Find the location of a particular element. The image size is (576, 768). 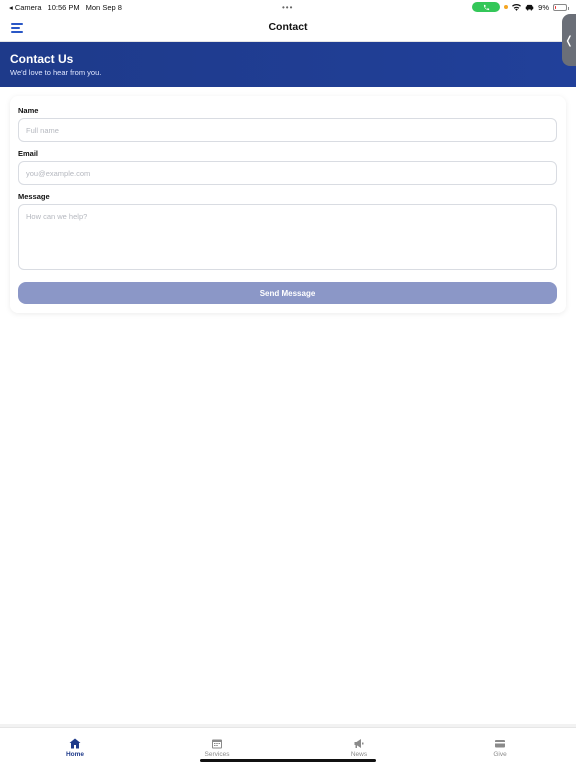

email-input is located at coordinates (287, 173).